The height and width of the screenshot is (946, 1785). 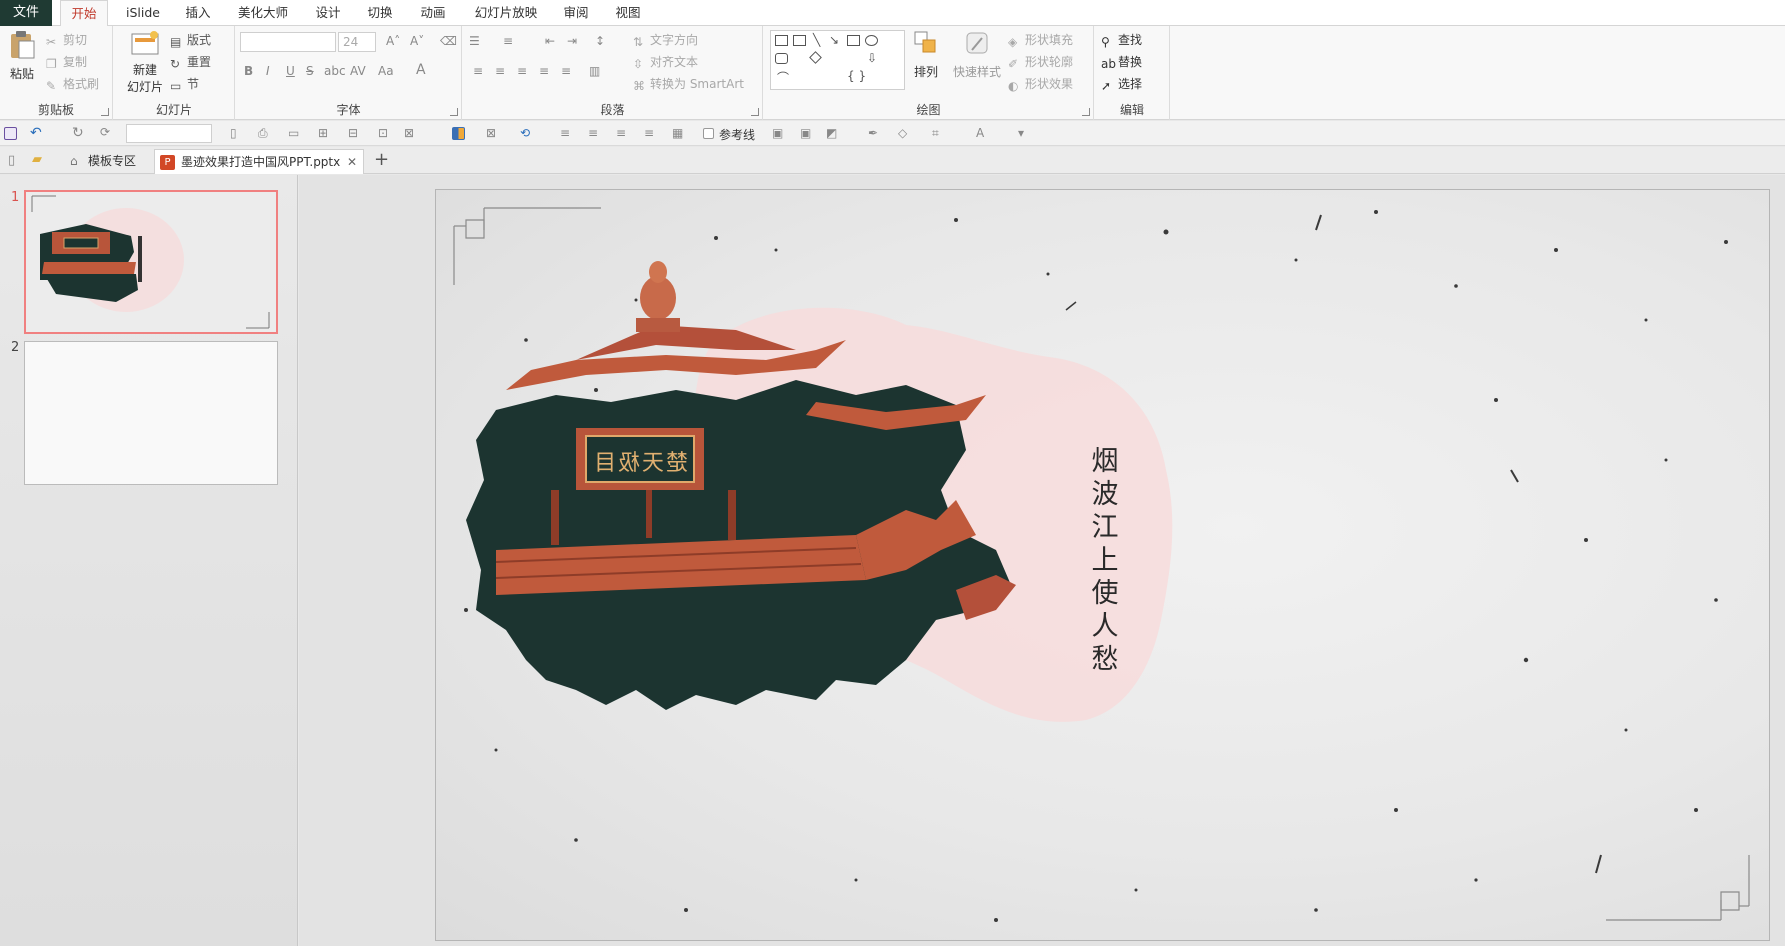 What do you see at coordinates (105, 112) in the screenshot?
I see `clipboard-launcher-icon` at bounding box center [105, 112].